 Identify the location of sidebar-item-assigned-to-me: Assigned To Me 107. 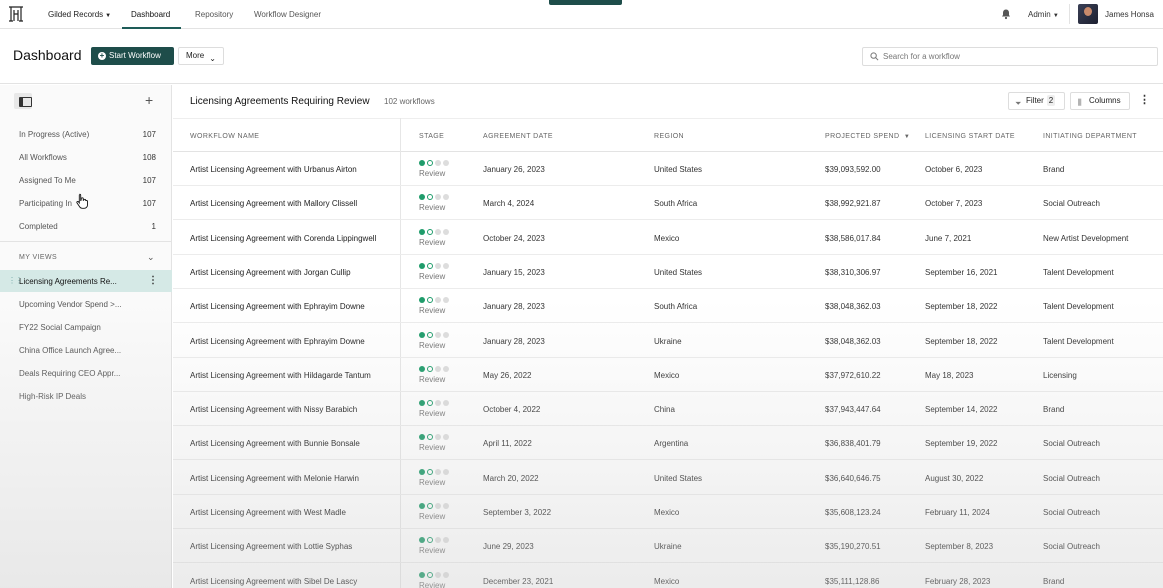
(86, 180).